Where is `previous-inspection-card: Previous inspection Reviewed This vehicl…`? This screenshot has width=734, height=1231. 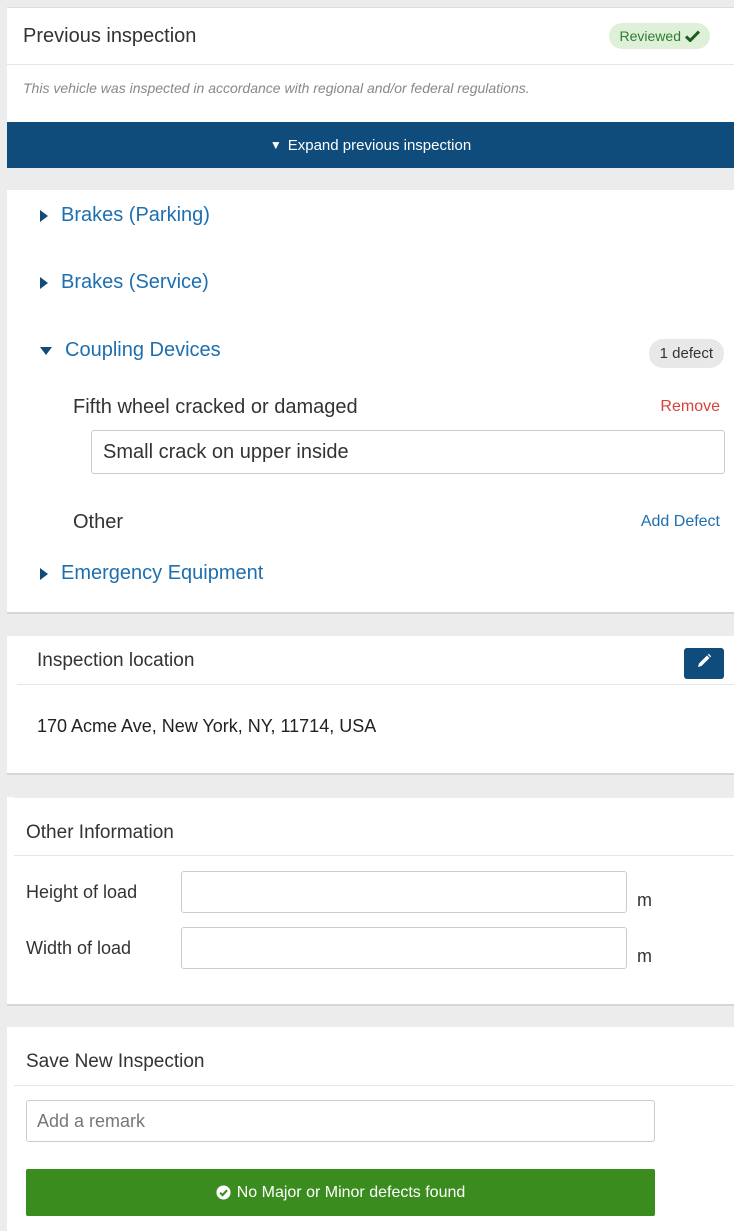
previous-inspection-card: Previous inspection Reviewed This vehicl… is located at coordinates (370, 64).